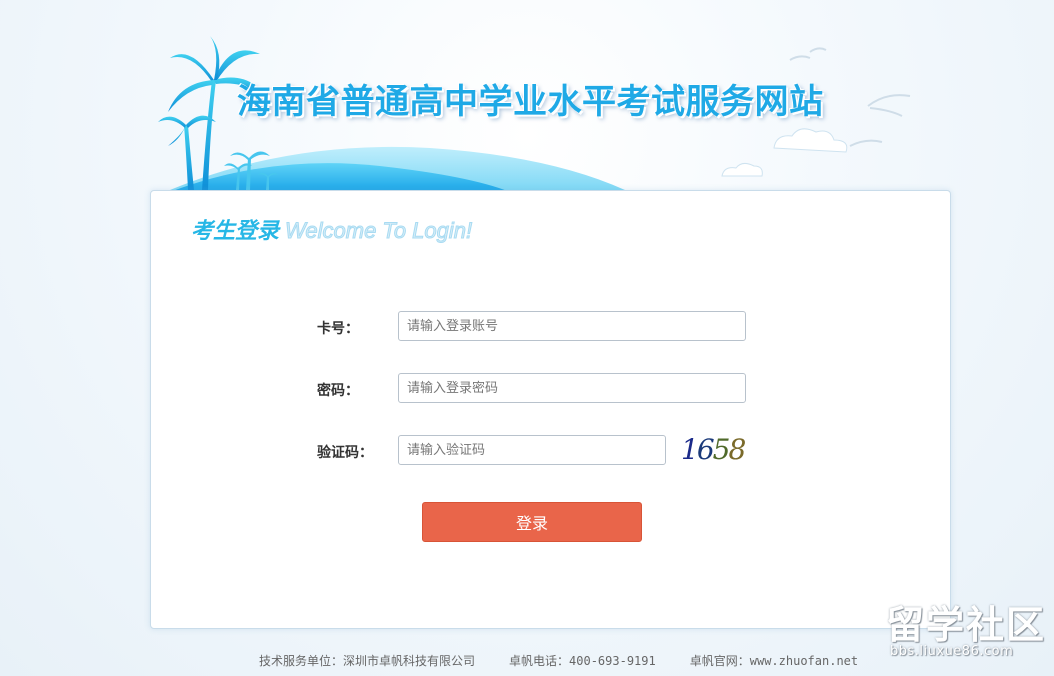  I want to click on captcha-image: 1658, so click(713, 449).